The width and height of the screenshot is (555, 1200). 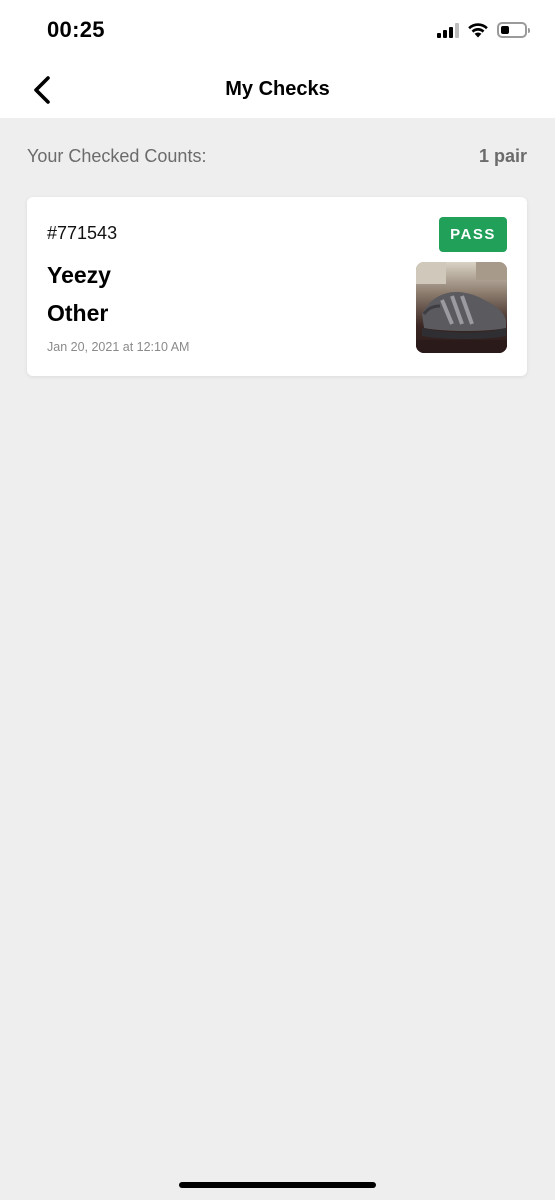 What do you see at coordinates (79, 275) in the screenshot?
I see `check-brand: Yeezy` at bounding box center [79, 275].